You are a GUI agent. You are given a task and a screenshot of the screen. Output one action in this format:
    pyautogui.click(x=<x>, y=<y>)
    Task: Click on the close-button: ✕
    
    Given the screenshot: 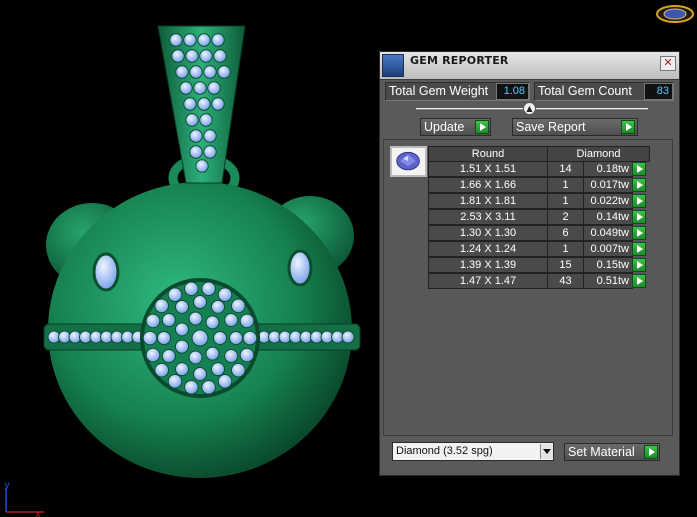 What is the action you would take?
    pyautogui.click(x=668, y=63)
    